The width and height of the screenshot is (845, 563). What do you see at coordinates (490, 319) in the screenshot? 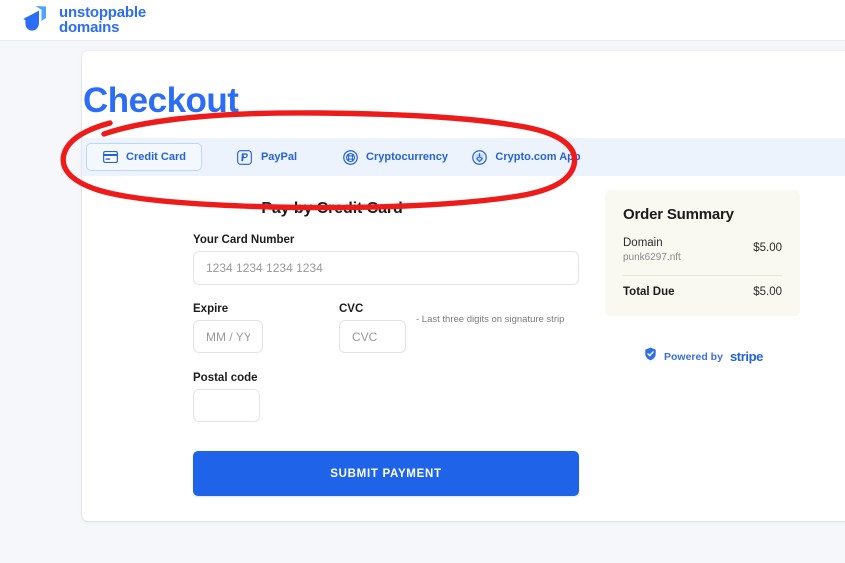
I see `cvc-hint: - Last three digits on signature strip` at bounding box center [490, 319].